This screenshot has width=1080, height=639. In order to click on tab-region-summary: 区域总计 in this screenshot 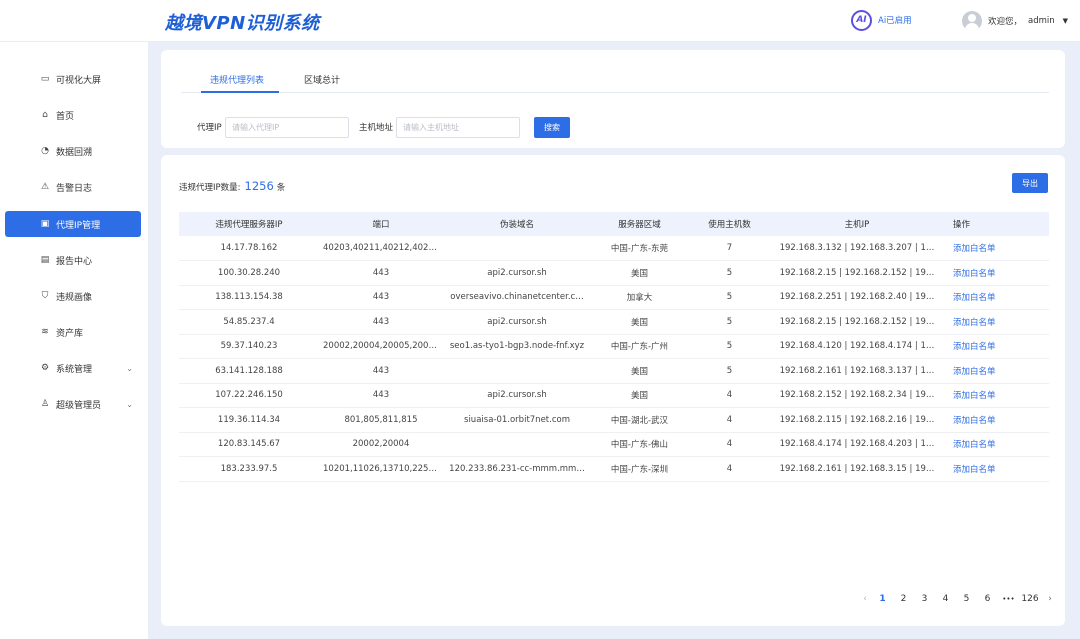, I will do `click(322, 79)`.